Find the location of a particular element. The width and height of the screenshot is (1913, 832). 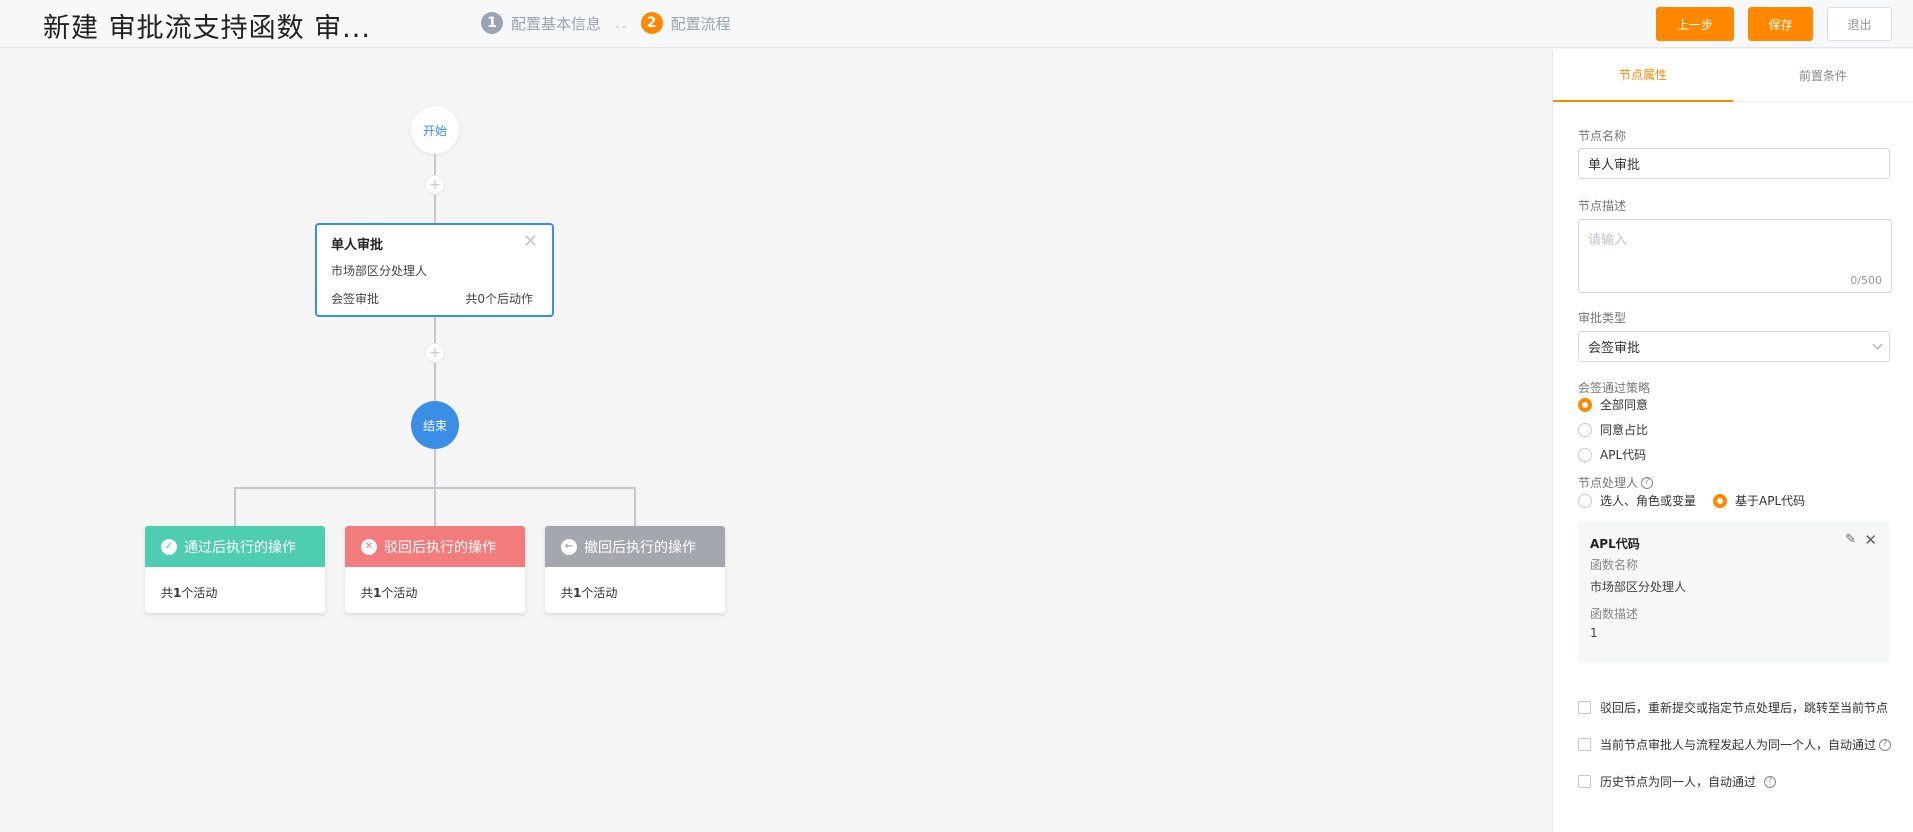

node-name-input: 单人审批 is located at coordinates (1734, 163).